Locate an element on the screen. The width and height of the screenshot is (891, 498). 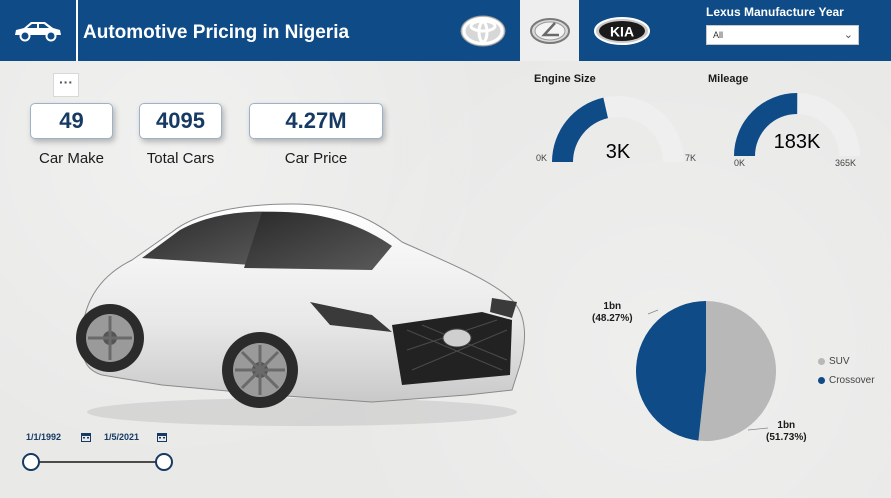
pie-chart is located at coordinates (705, 371).